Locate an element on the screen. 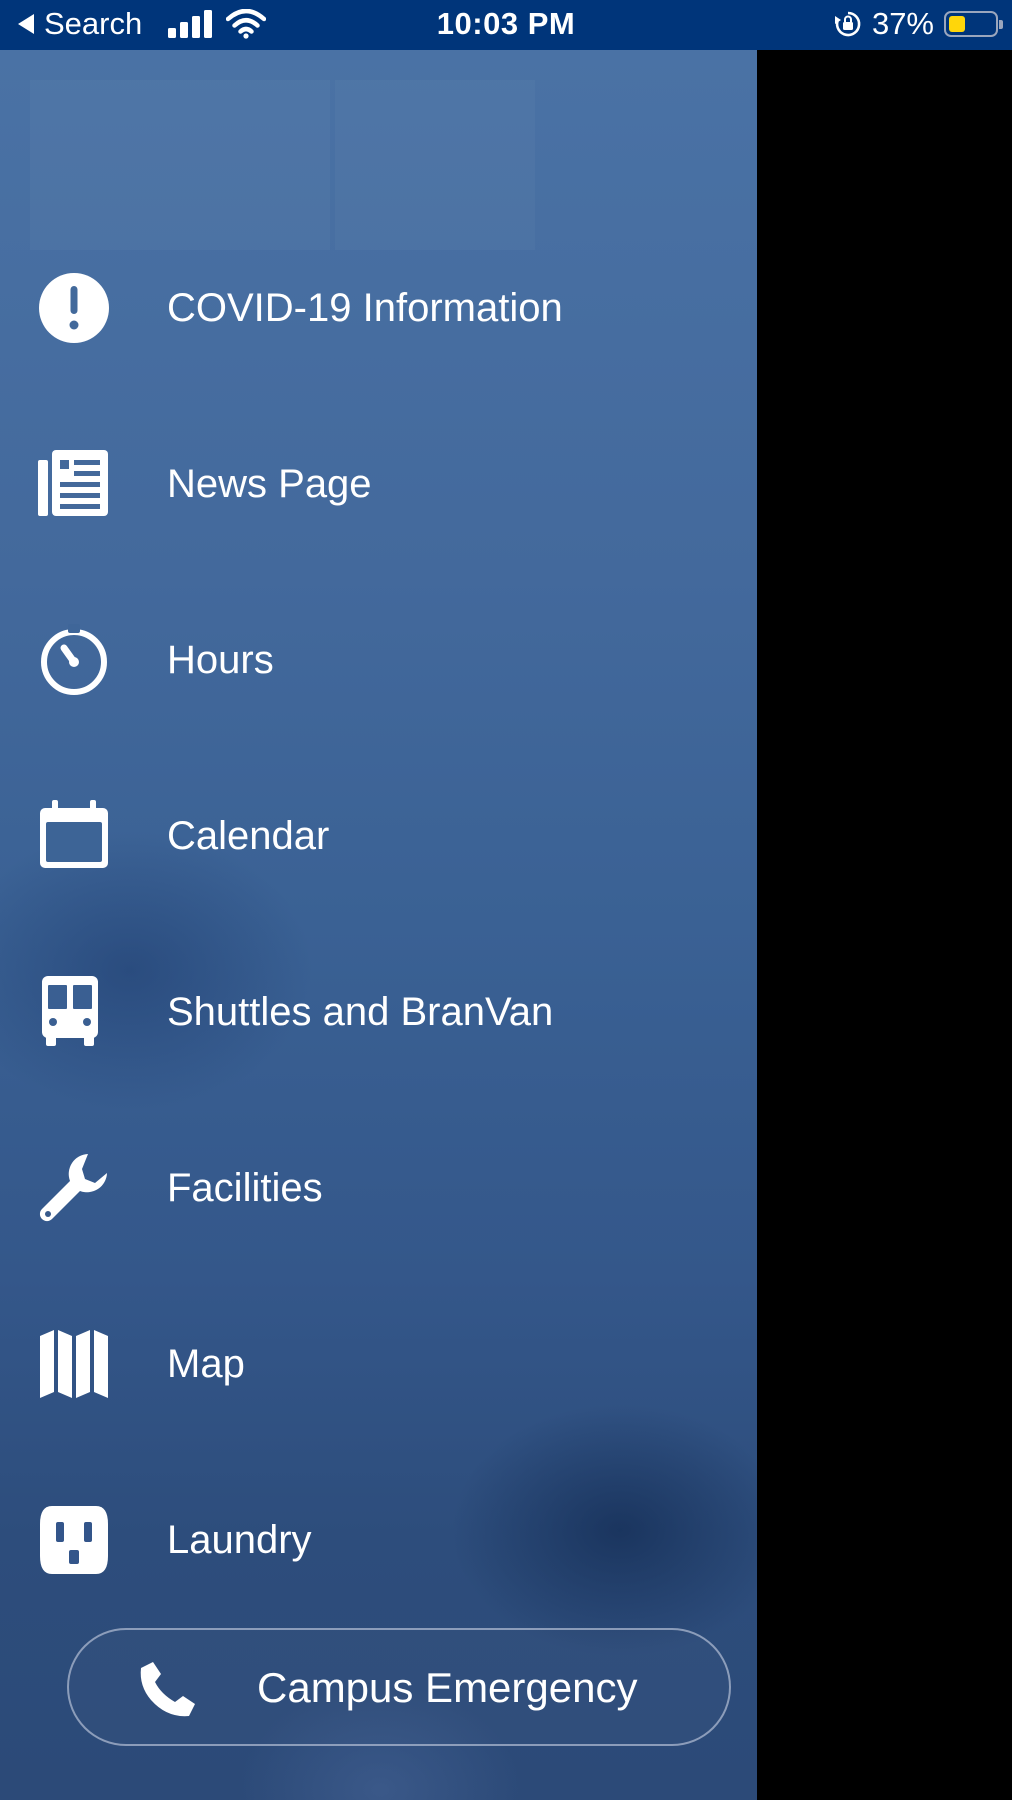 This screenshot has height=1800, width=1012. menu-item-covid-19-information: COVID-19 Information is located at coordinates (378, 308).